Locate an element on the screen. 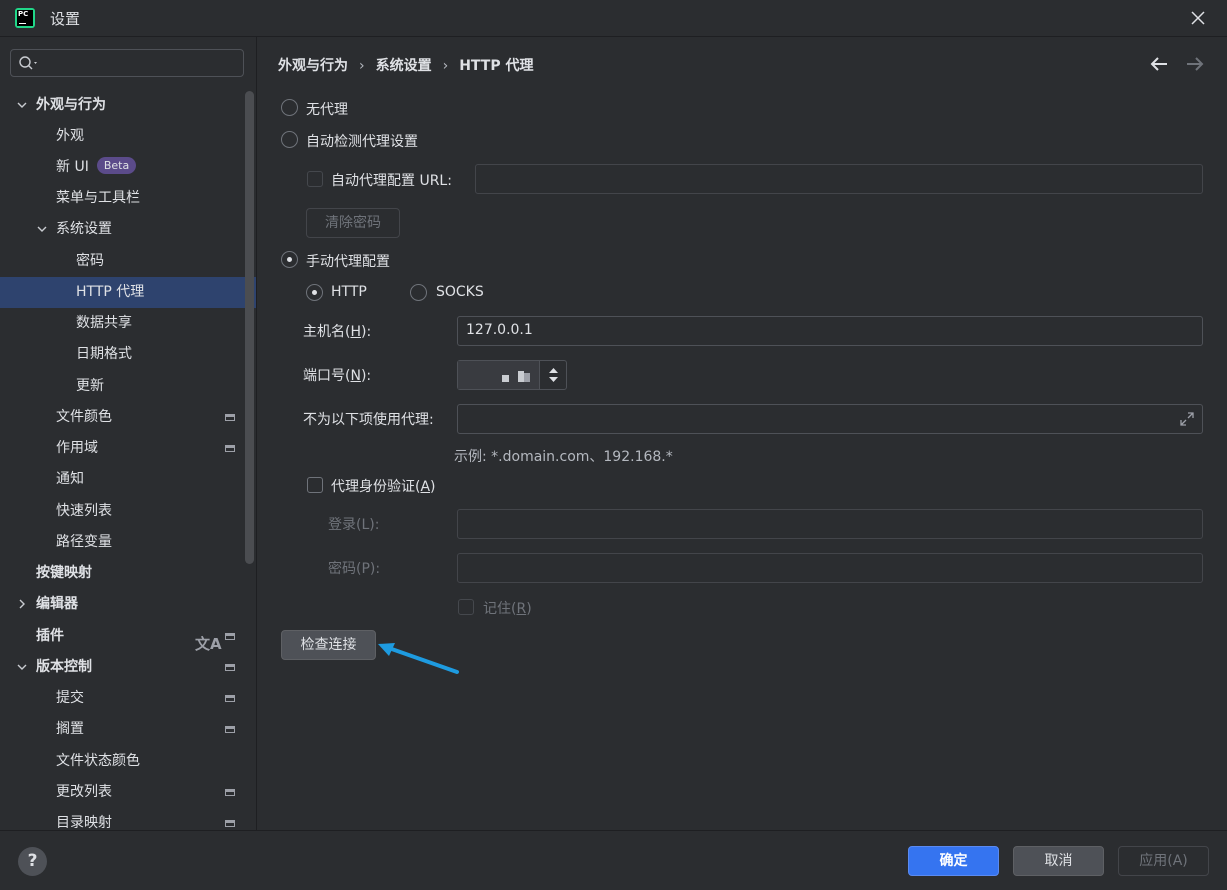 The image size is (1227, 890). sidebar-item-label: 提交 is located at coordinates (70, 698).